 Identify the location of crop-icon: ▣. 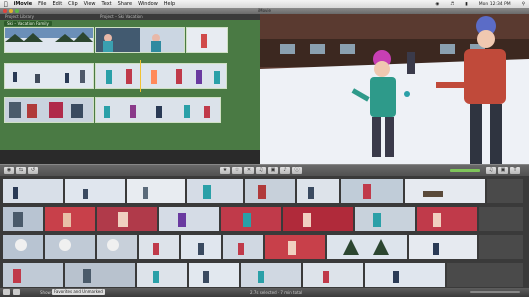
(273, 170).